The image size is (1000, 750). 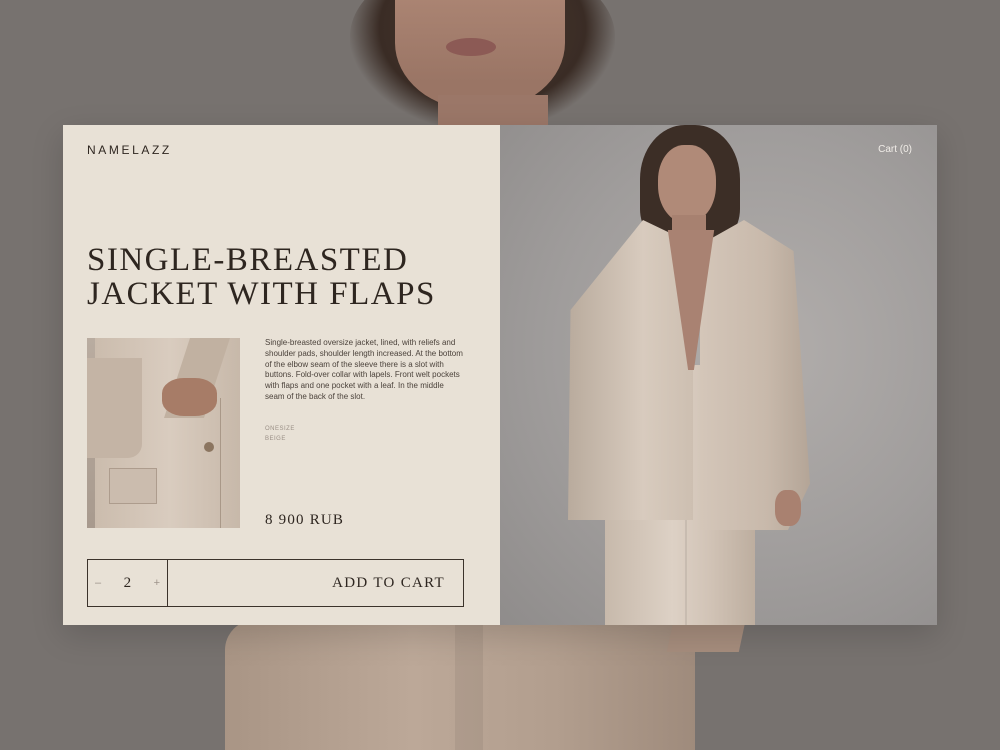 What do you see at coordinates (895, 149) in the screenshot?
I see `cart-link: Cart (0)` at bounding box center [895, 149].